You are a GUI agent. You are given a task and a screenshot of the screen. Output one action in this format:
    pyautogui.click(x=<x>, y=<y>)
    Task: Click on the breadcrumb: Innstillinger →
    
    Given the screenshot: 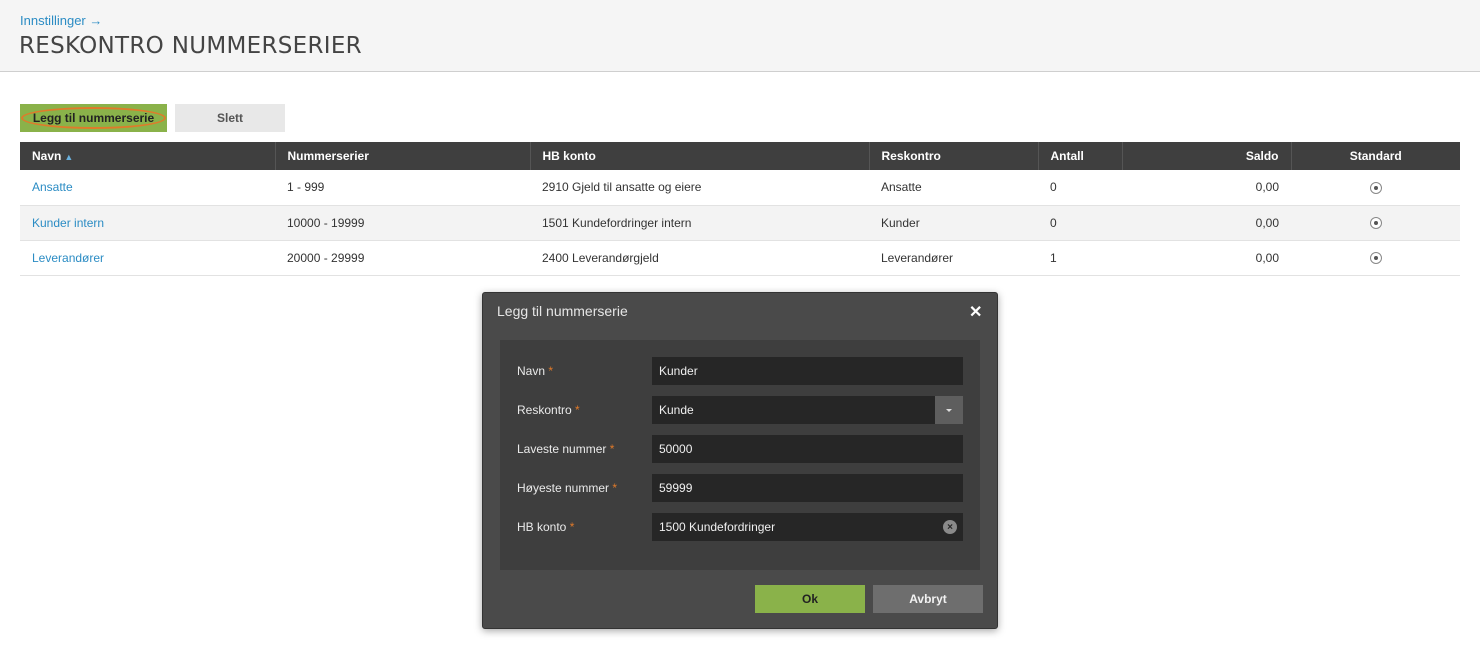 What is the action you would take?
    pyautogui.click(x=61, y=20)
    